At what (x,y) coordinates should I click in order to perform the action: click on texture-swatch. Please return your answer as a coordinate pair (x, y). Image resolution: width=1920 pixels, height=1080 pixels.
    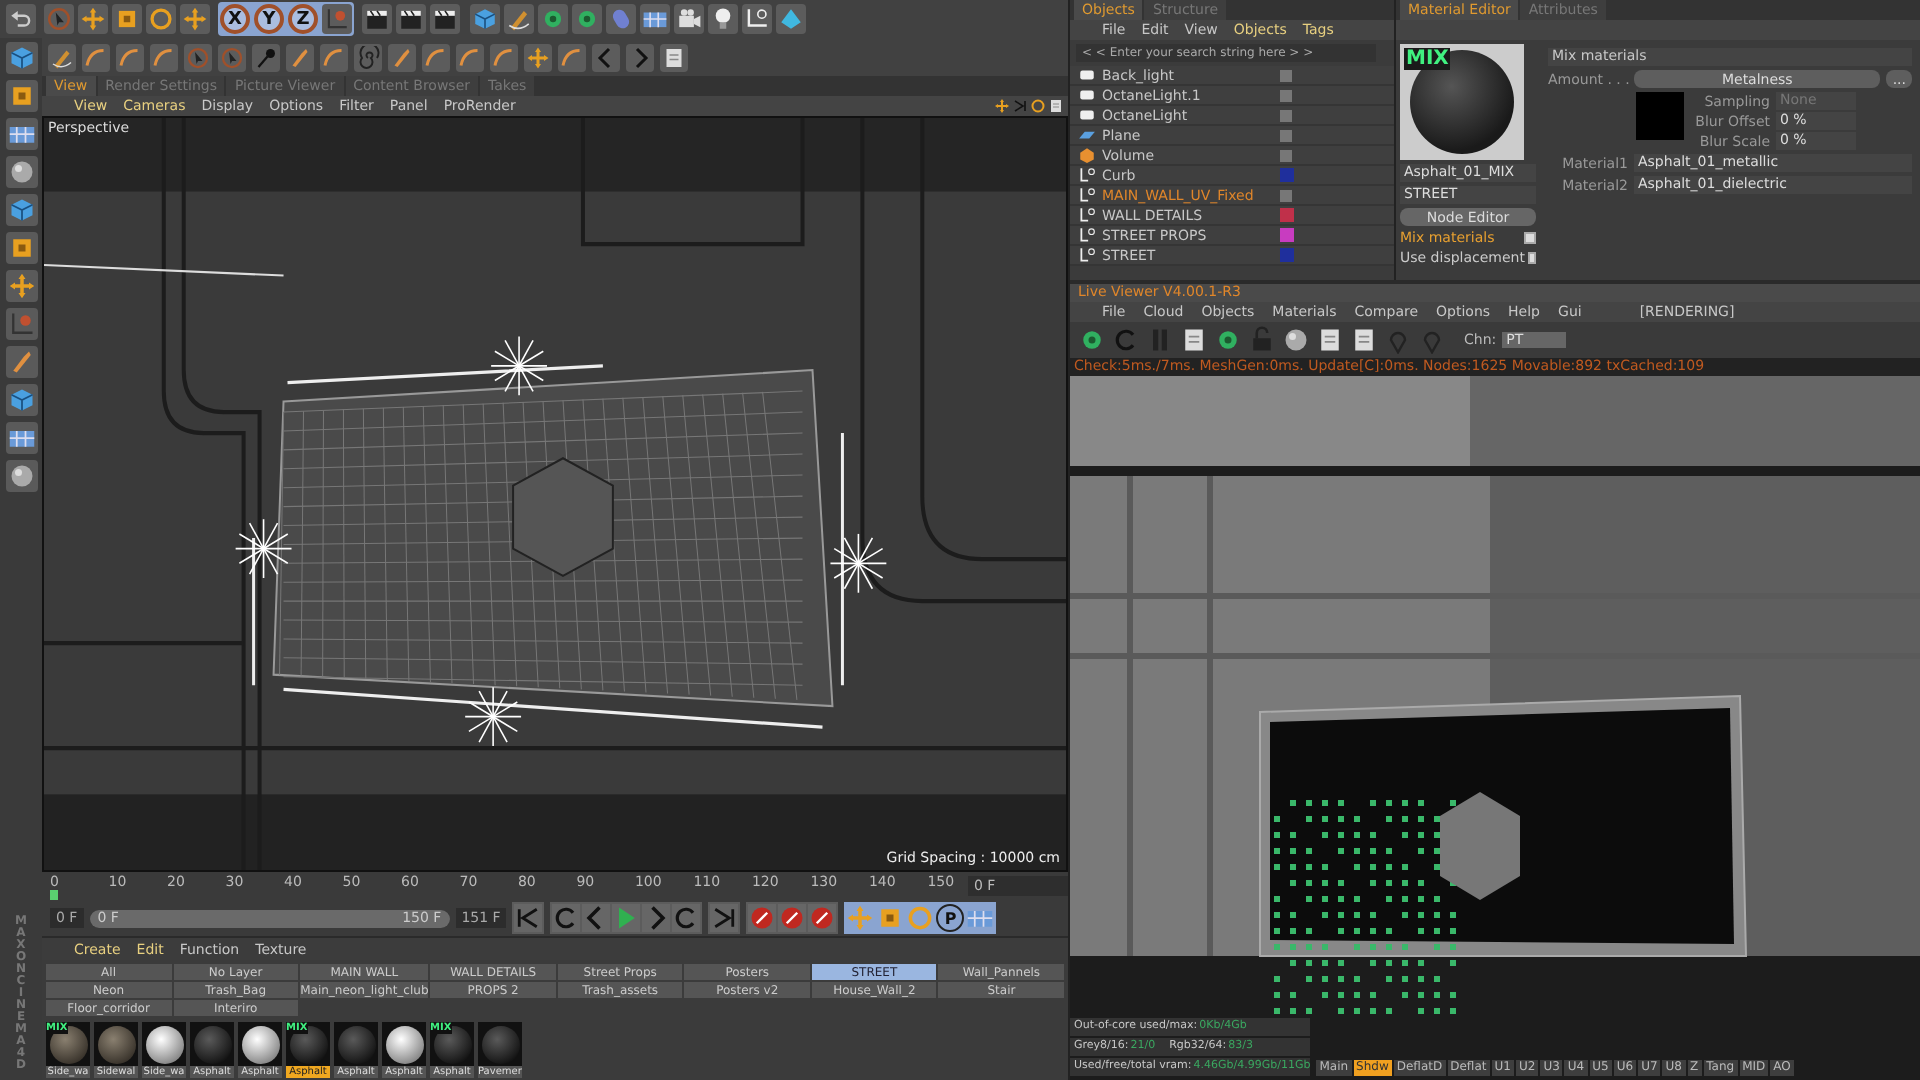
    Looking at the image, I should click on (1660, 116).